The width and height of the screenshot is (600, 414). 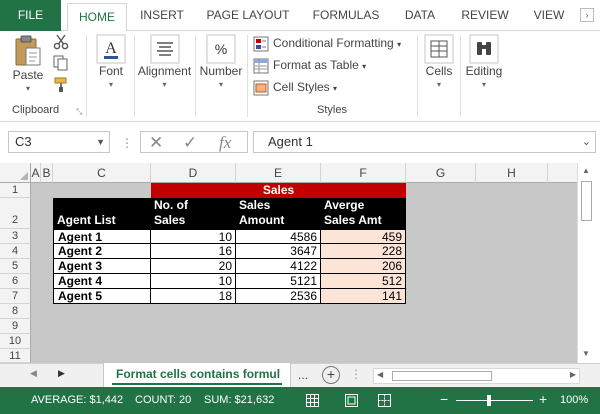 What do you see at coordinates (61, 63) in the screenshot?
I see `copy-button` at bounding box center [61, 63].